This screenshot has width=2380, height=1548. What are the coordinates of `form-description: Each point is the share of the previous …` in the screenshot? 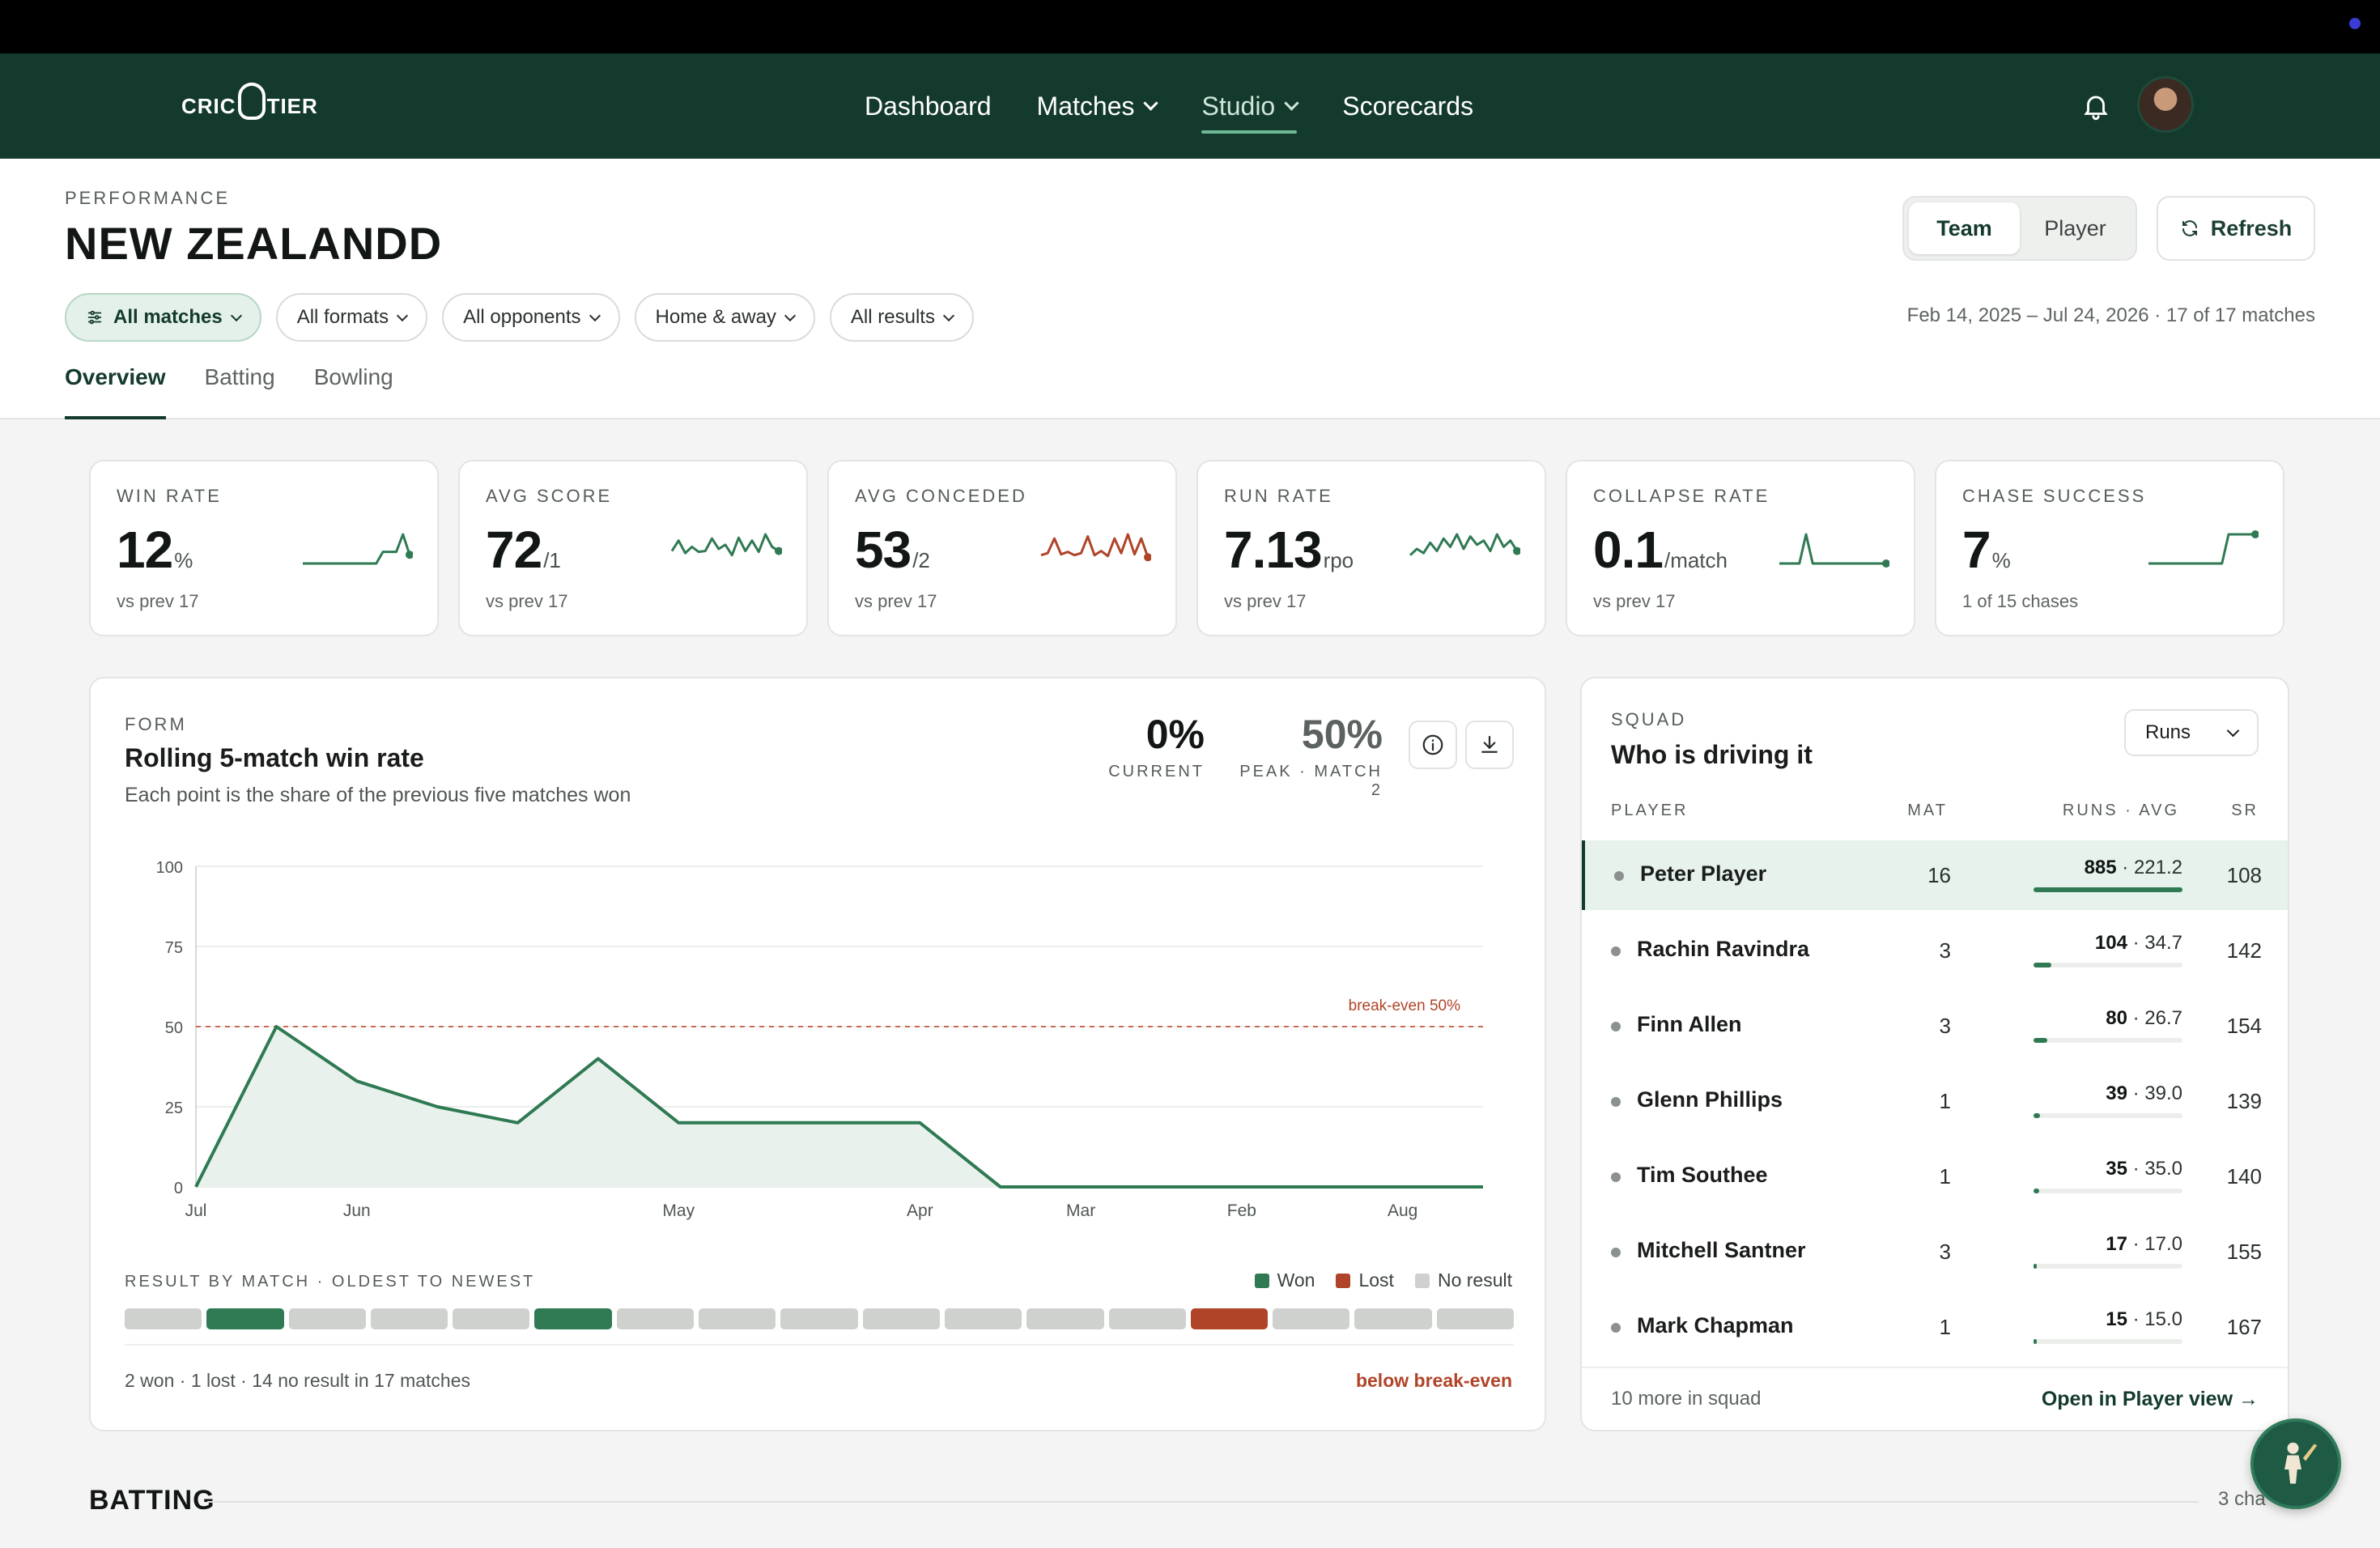 It's located at (378, 795).